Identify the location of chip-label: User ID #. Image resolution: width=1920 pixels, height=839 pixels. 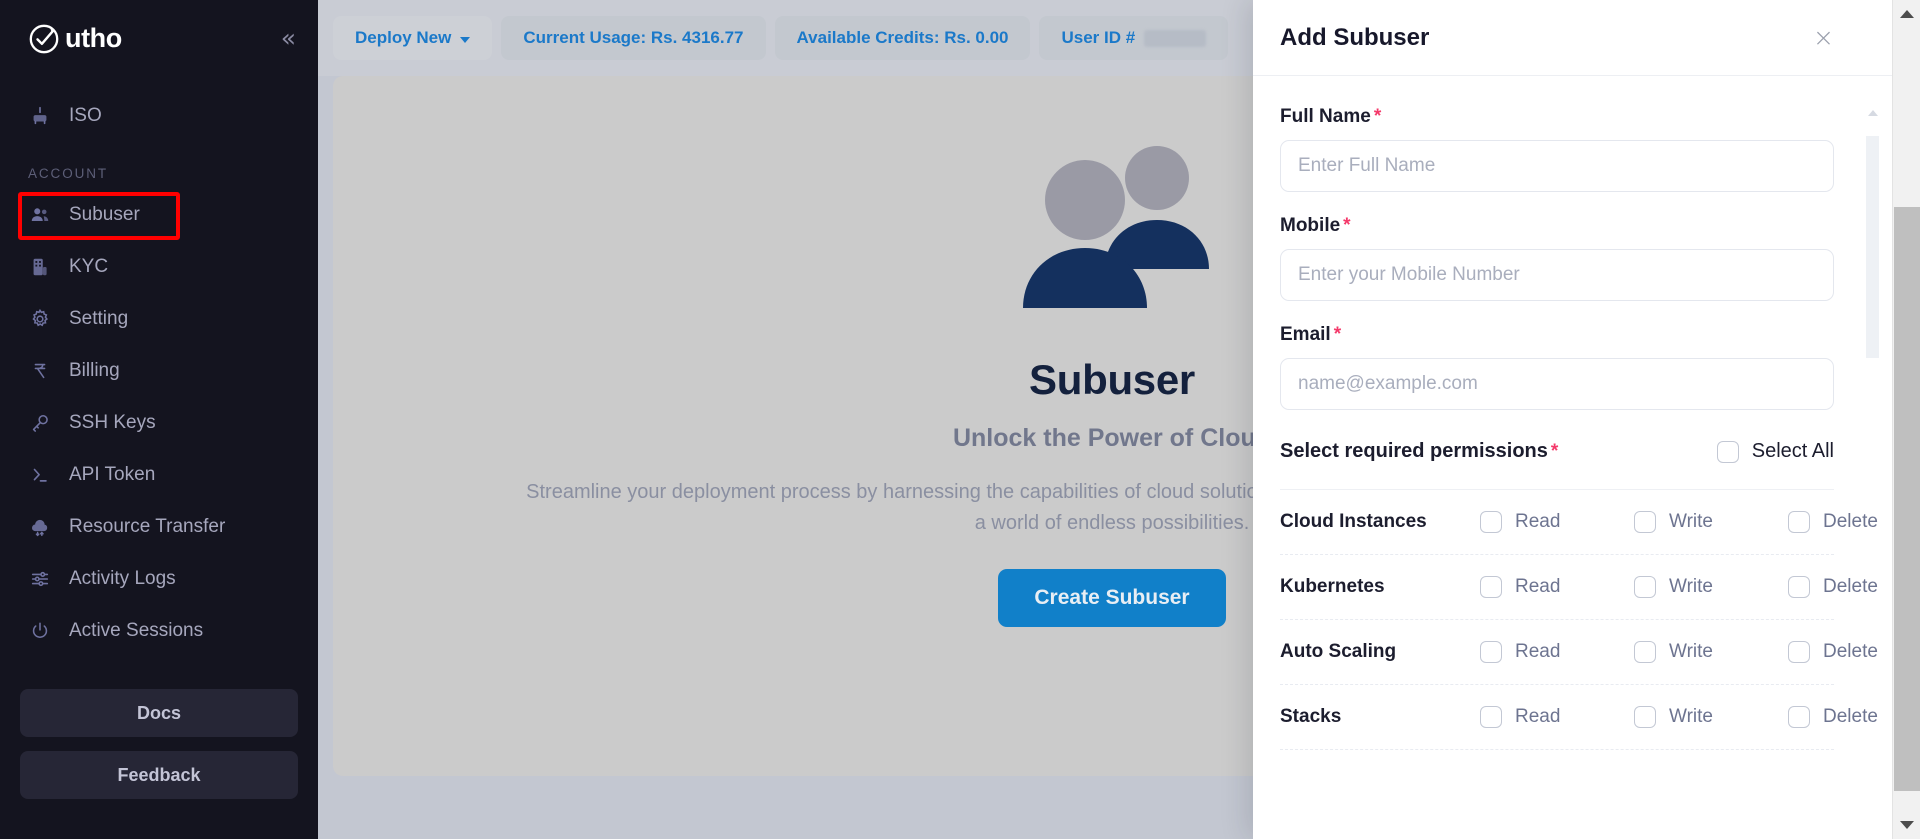
(1098, 37).